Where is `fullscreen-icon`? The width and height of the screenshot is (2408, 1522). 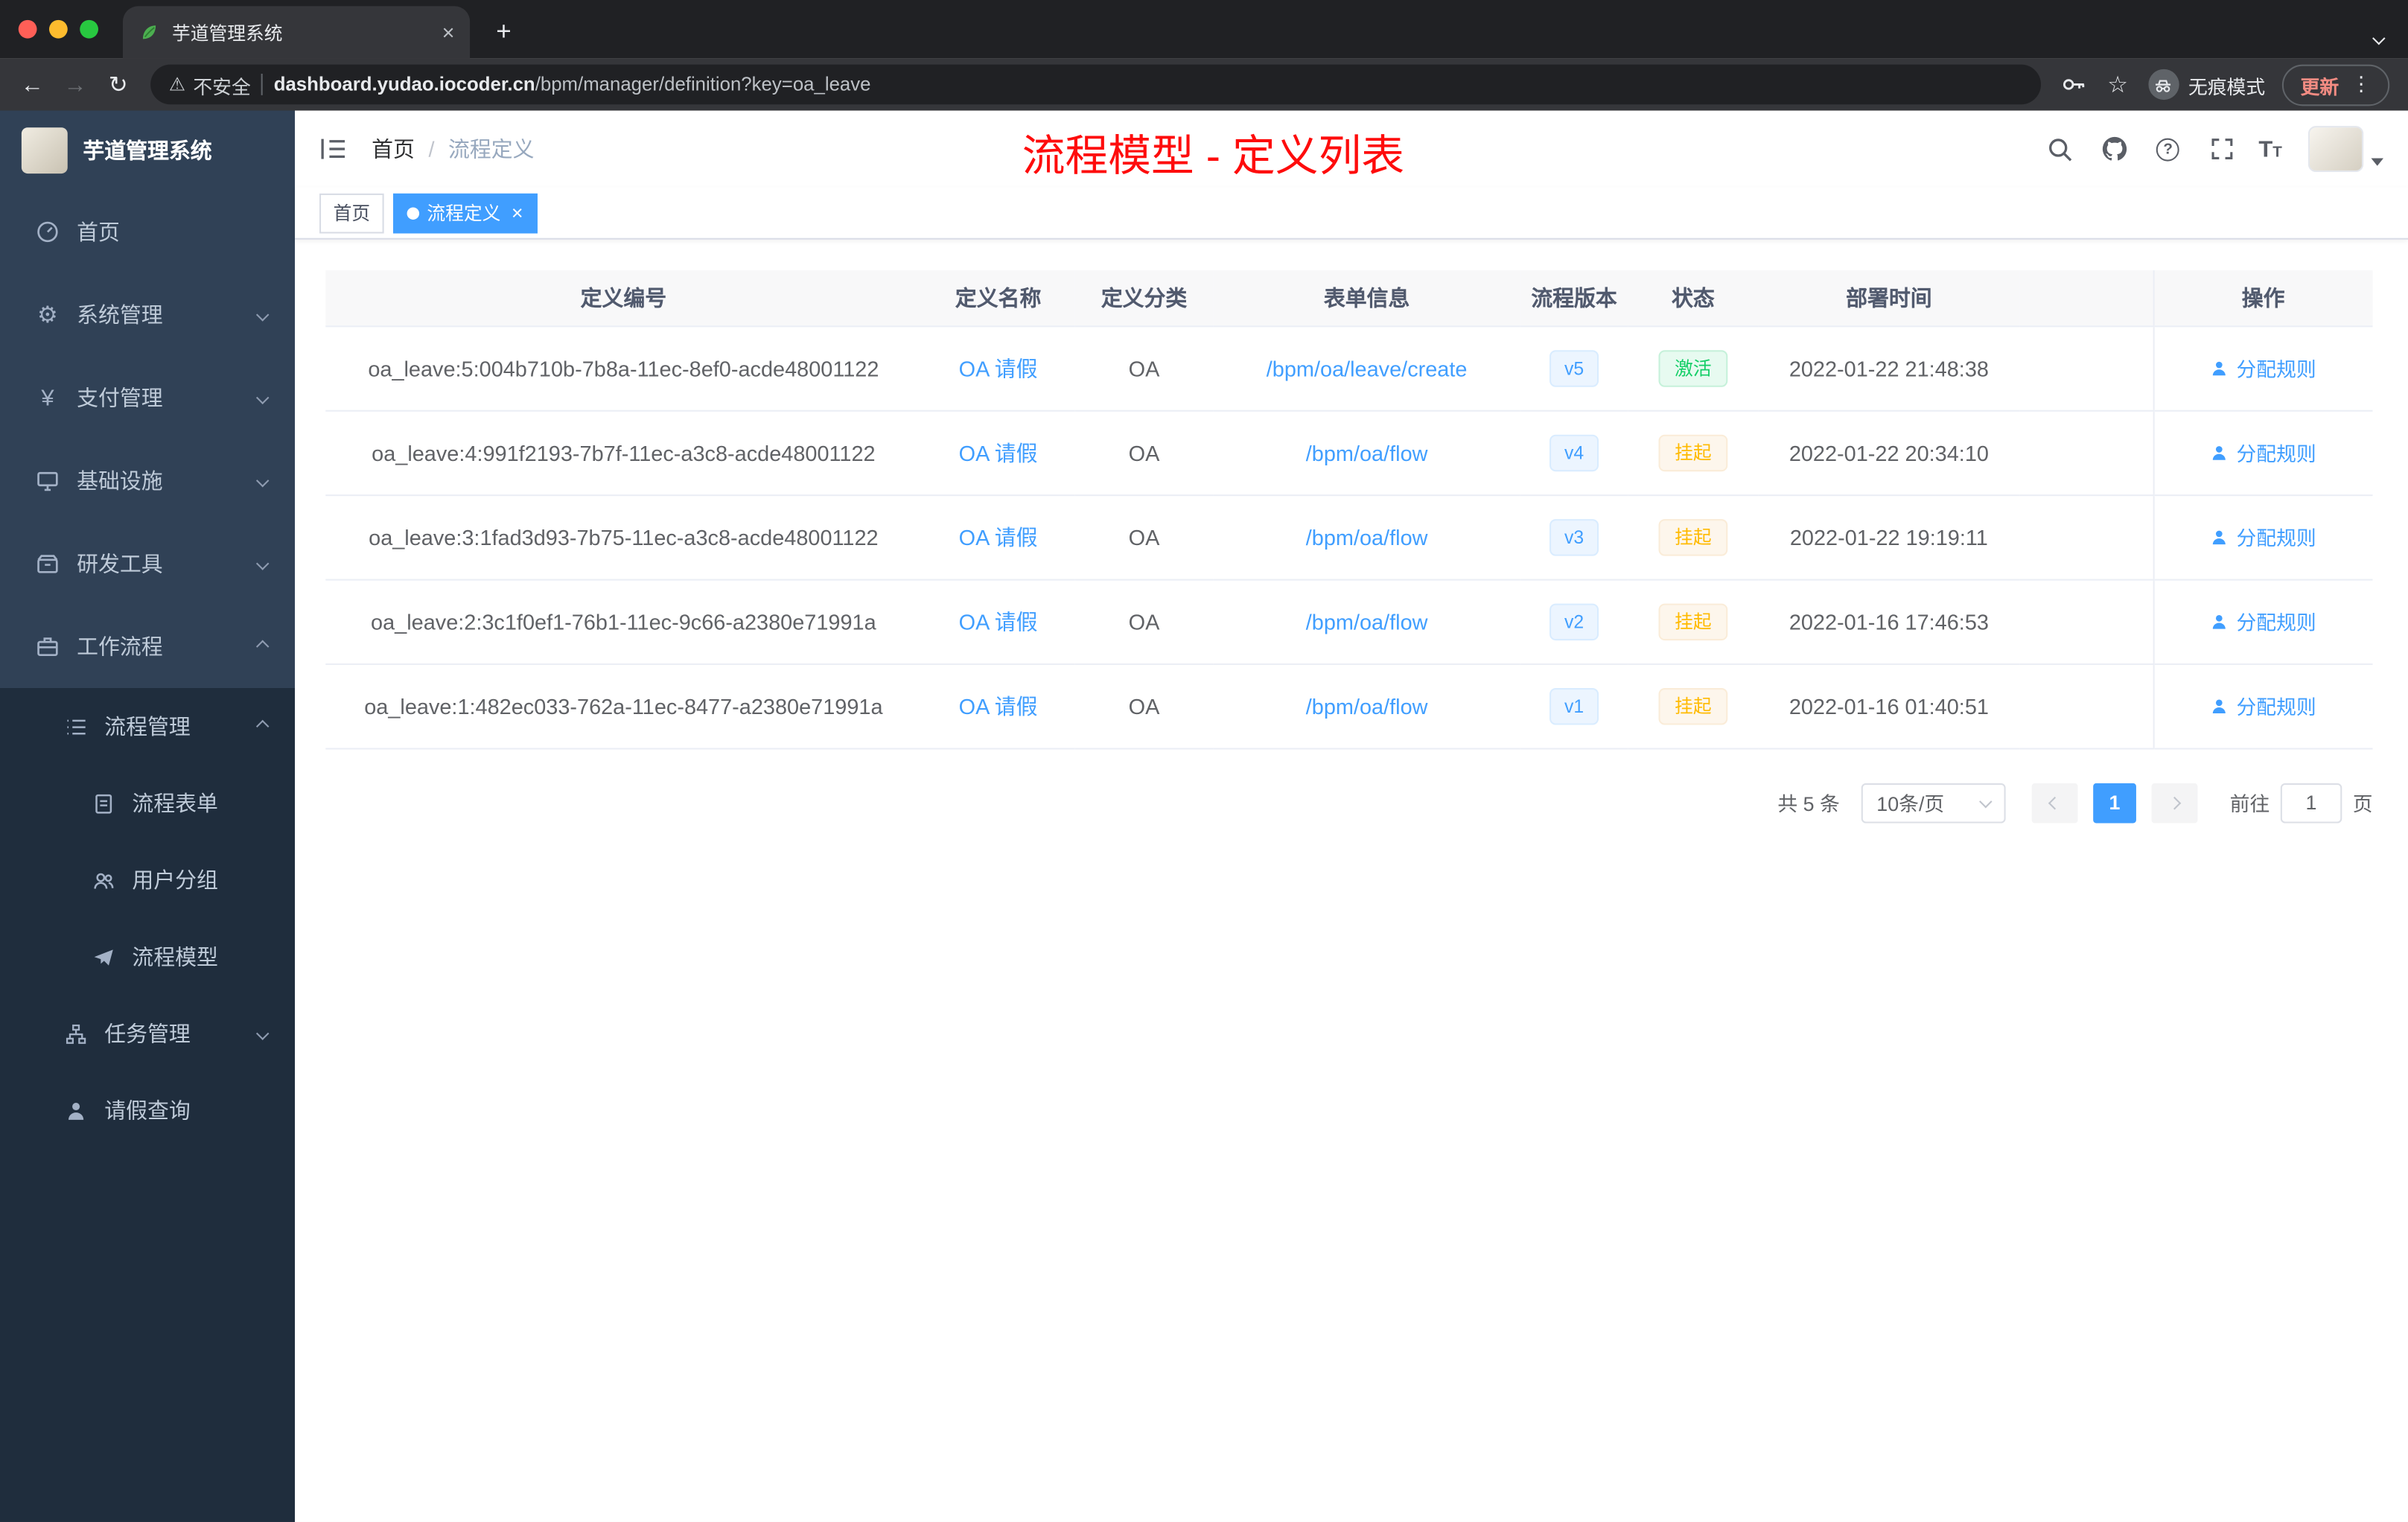
fullscreen-icon is located at coordinates (2221, 148).